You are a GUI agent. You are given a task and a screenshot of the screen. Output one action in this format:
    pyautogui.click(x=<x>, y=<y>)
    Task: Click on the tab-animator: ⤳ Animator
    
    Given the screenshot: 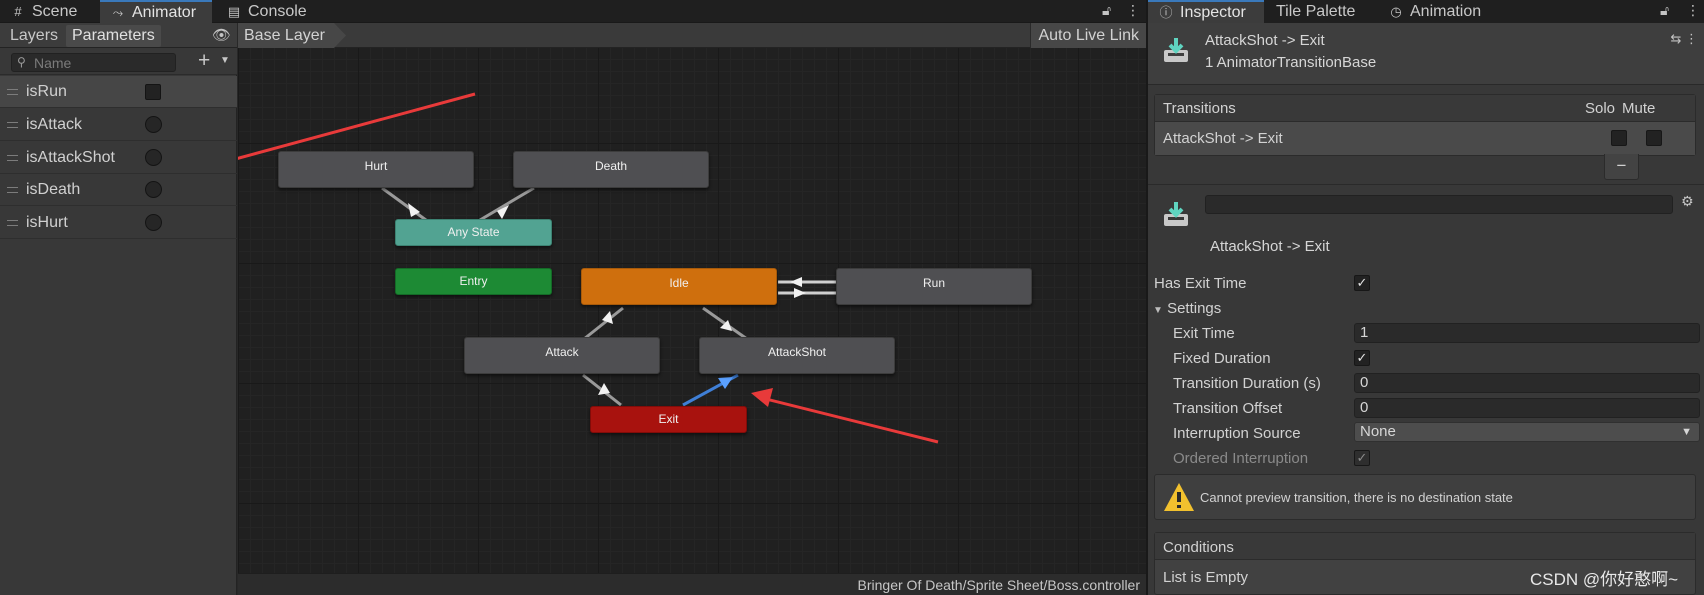 What is the action you would take?
    pyautogui.click(x=156, y=11)
    